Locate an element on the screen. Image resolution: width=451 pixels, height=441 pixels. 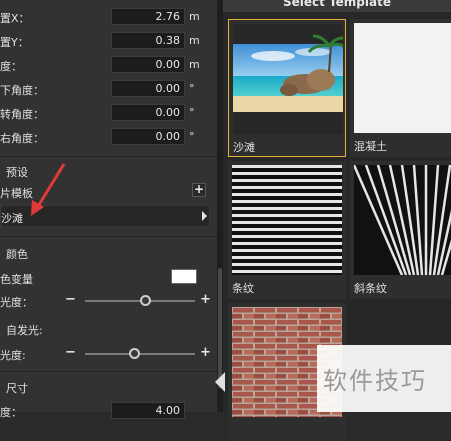
size-label: 度： is located at coordinates (11, 412).